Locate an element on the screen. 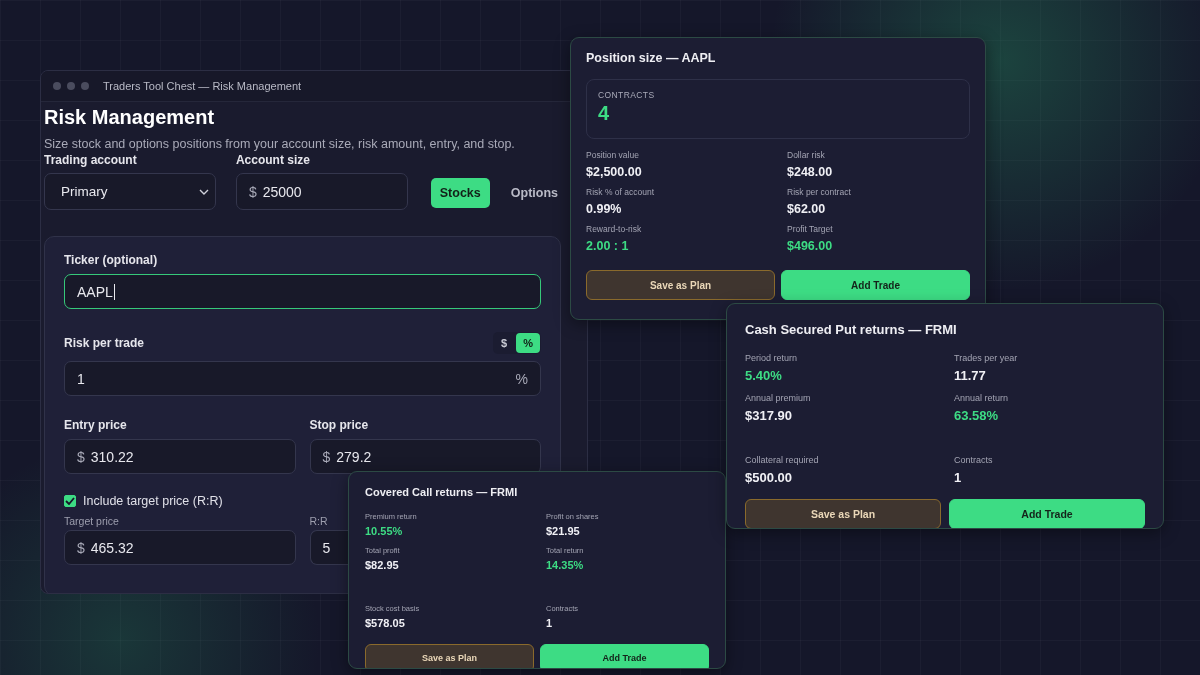 Image resolution: width=1200 pixels, height=675 pixels. card-title: Position size — AAPL is located at coordinates (651, 58).